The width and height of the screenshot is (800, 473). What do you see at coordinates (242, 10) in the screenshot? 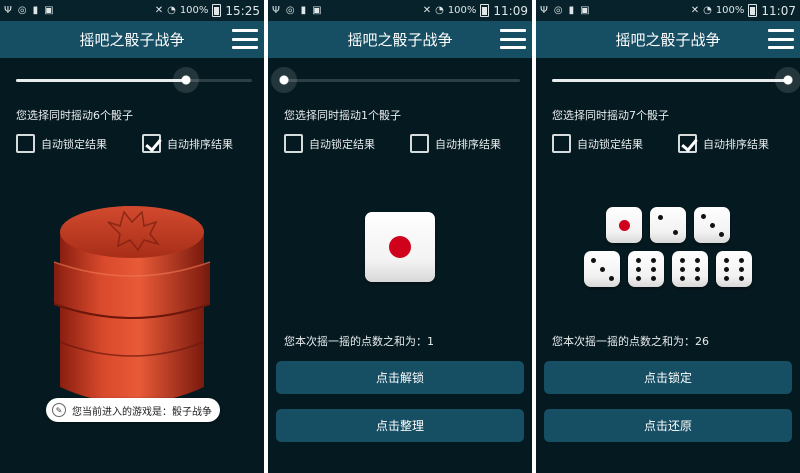
I see `clock: 15:25` at bounding box center [242, 10].